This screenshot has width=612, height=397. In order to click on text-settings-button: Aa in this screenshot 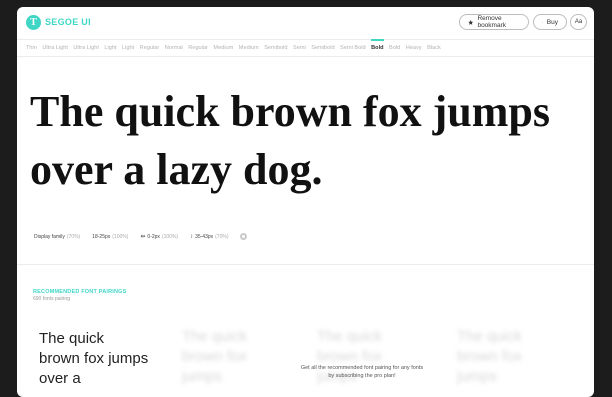, I will do `click(578, 22)`.